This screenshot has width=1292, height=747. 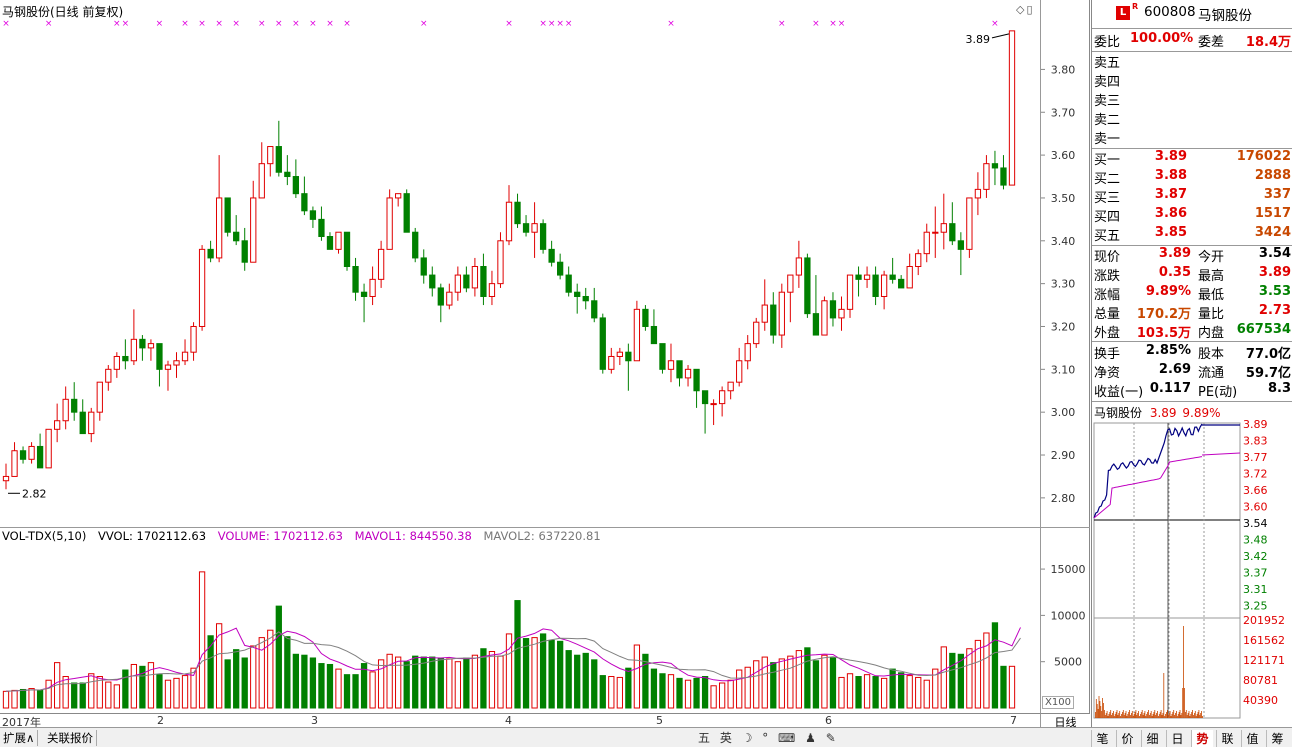 What do you see at coordinates (1107, 101) in the screenshot?
I see `sell-level-label: 卖三` at bounding box center [1107, 101].